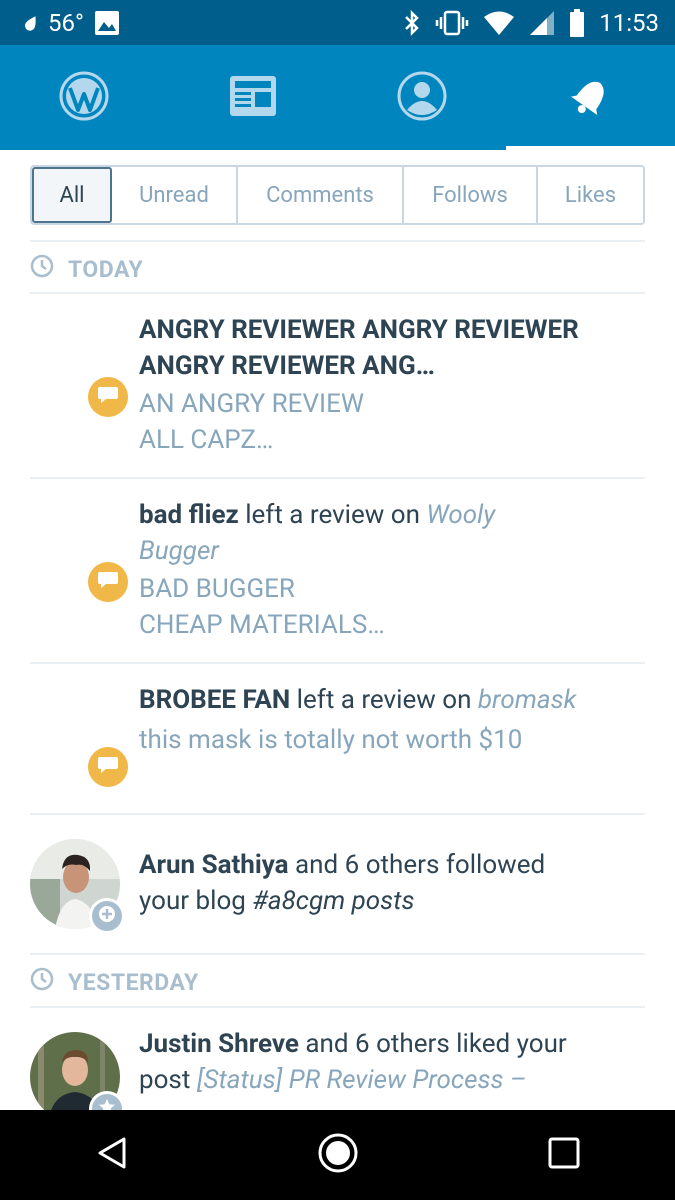  I want to click on wordpress-icon, so click(84, 98).